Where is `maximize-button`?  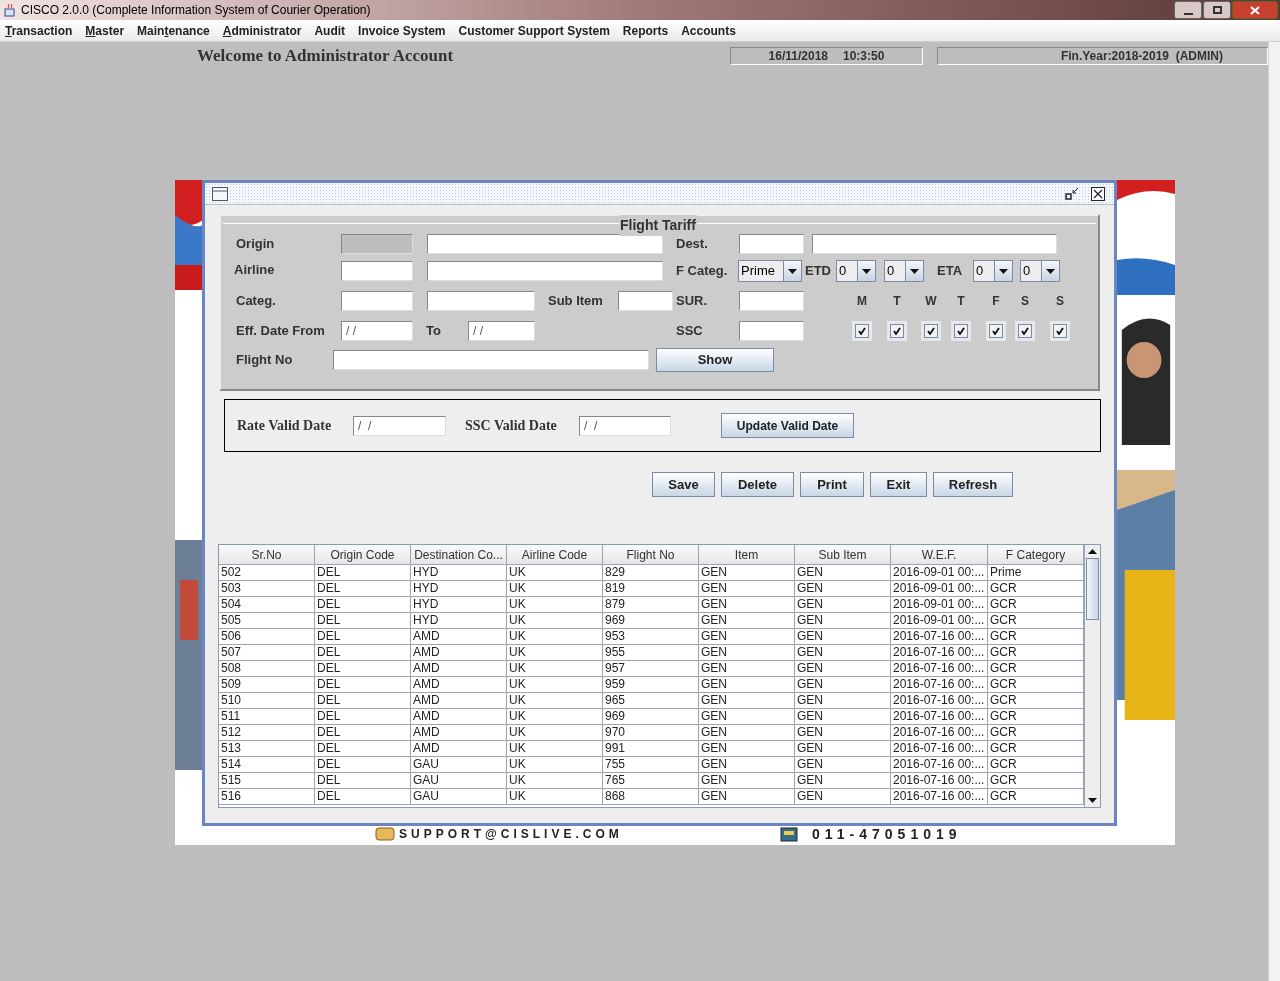 maximize-button is located at coordinates (1217, 10).